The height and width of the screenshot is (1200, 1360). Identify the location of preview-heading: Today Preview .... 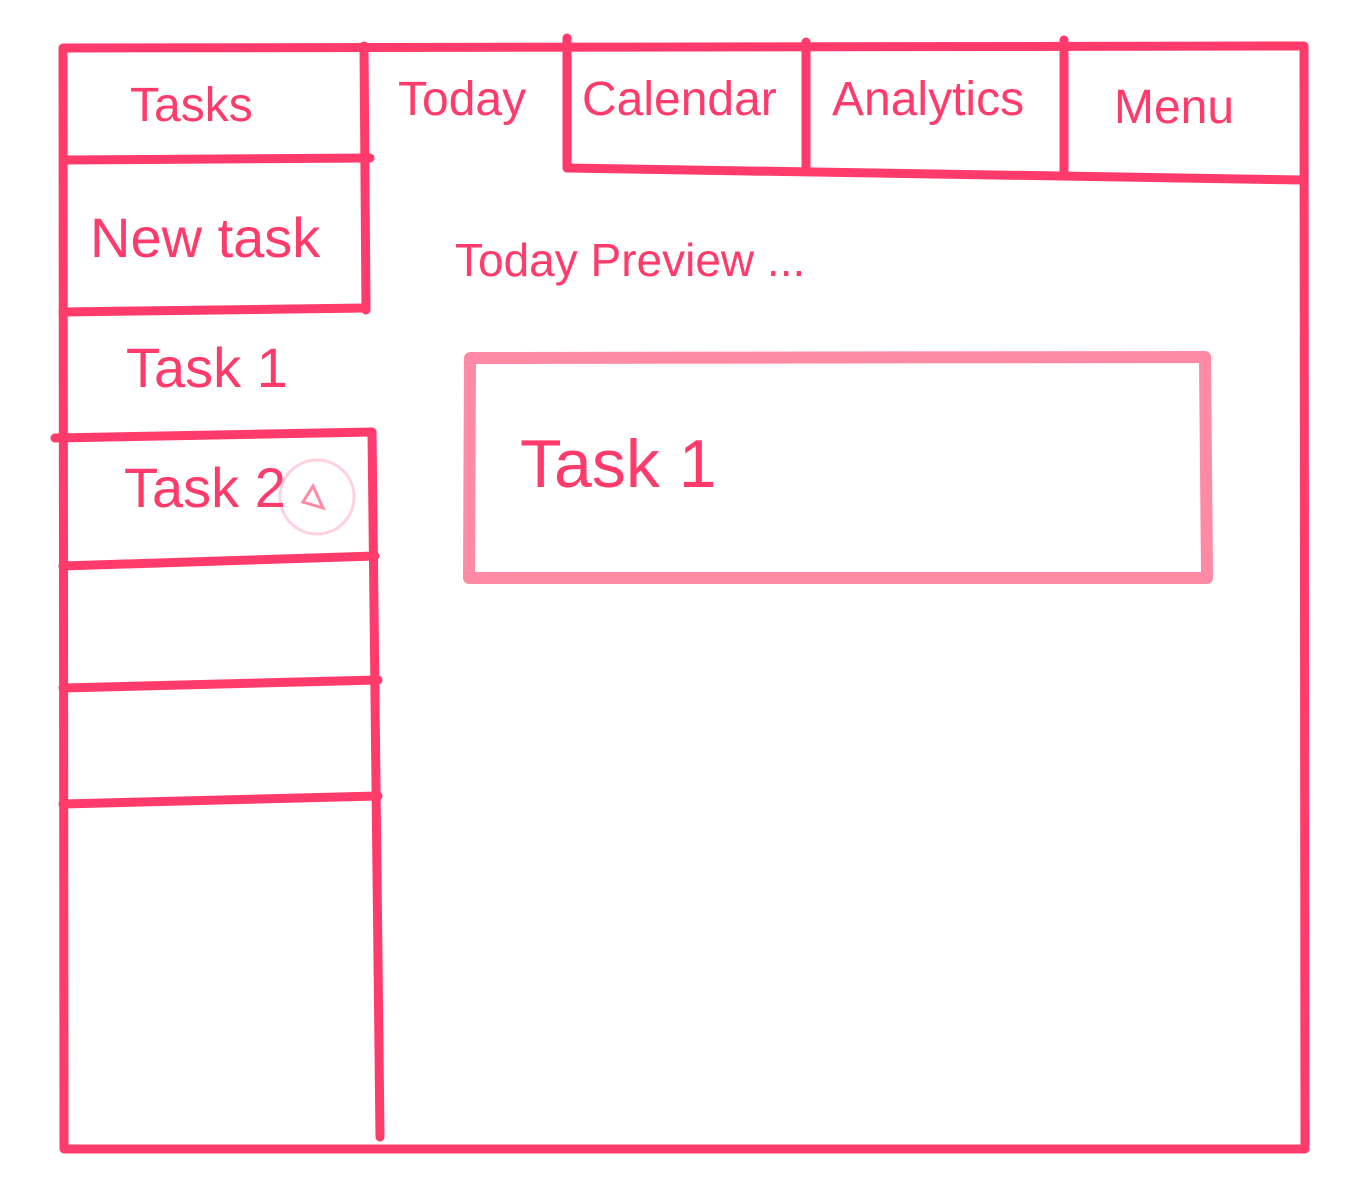
(630, 260).